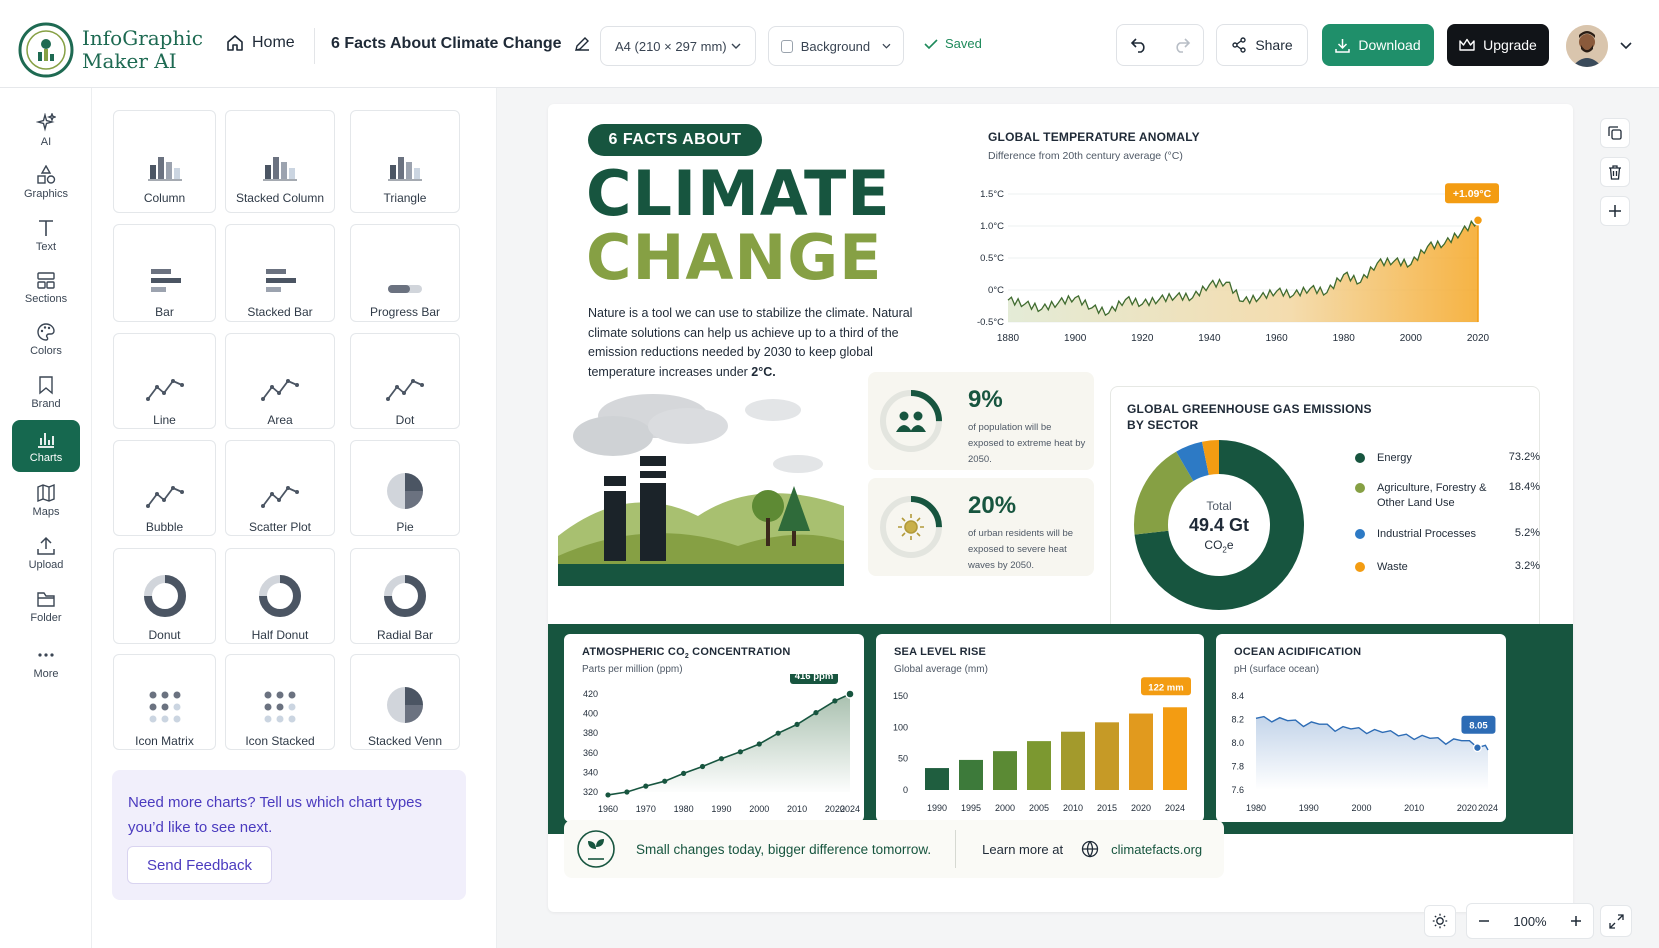 This screenshot has height=948, width=1659. What do you see at coordinates (280, 635) in the screenshot?
I see `chart-type-label: Half Donut` at bounding box center [280, 635].